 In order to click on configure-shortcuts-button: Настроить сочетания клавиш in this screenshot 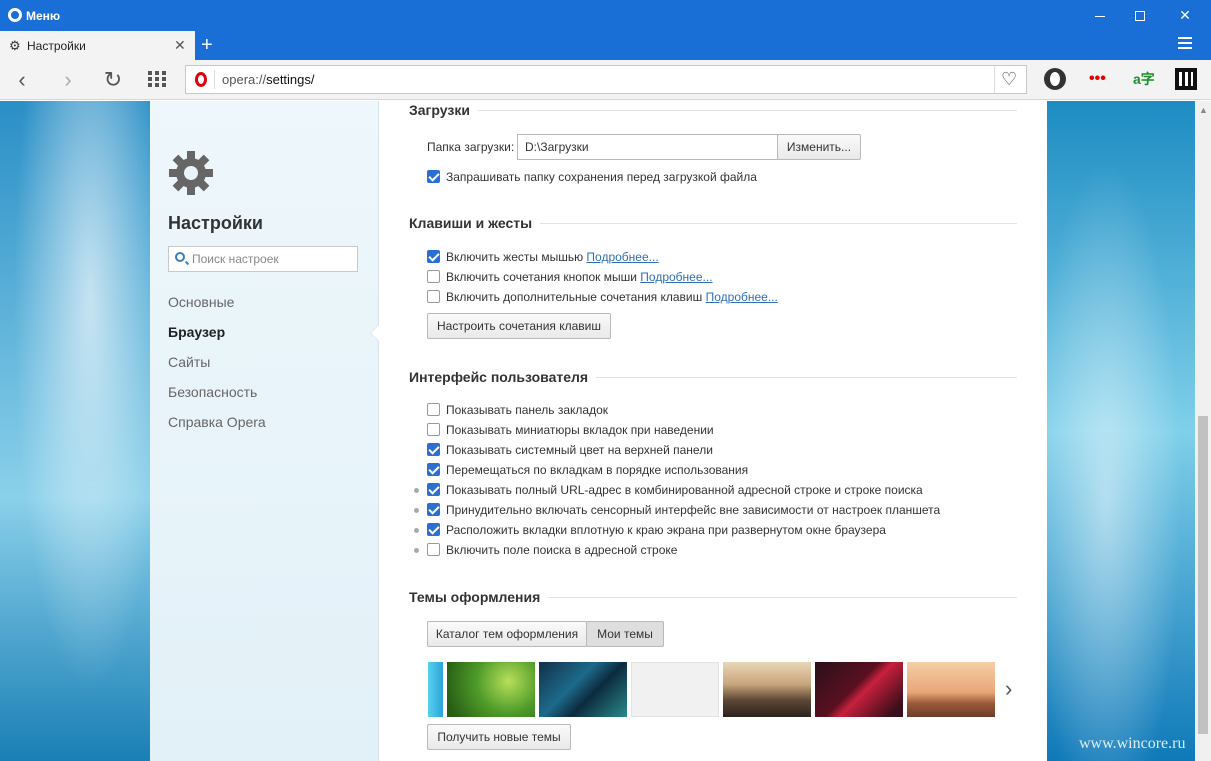, I will do `click(519, 326)`.